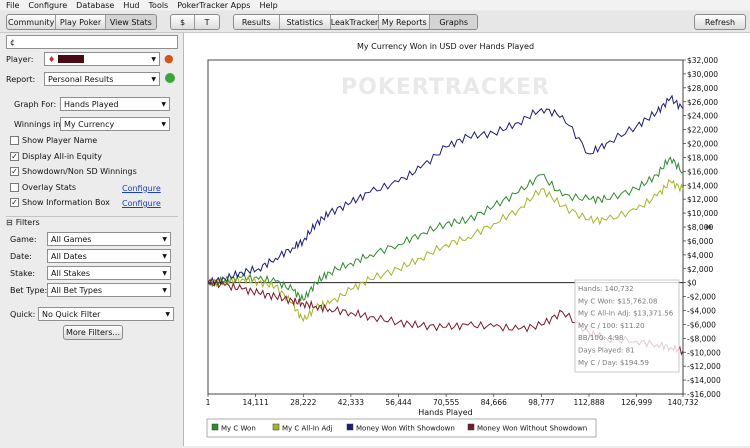 This screenshot has height=448, width=750. I want to click on x-tick-label: 56,444, so click(398, 402).